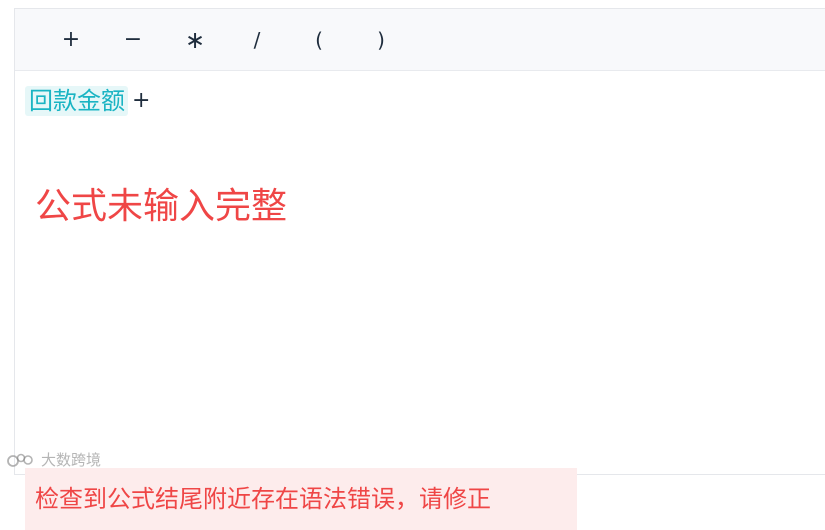 This screenshot has width=825, height=530. What do you see at coordinates (319, 40) in the screenshot?
I see `left-paren-button: (` at bounding box center [319, 40].